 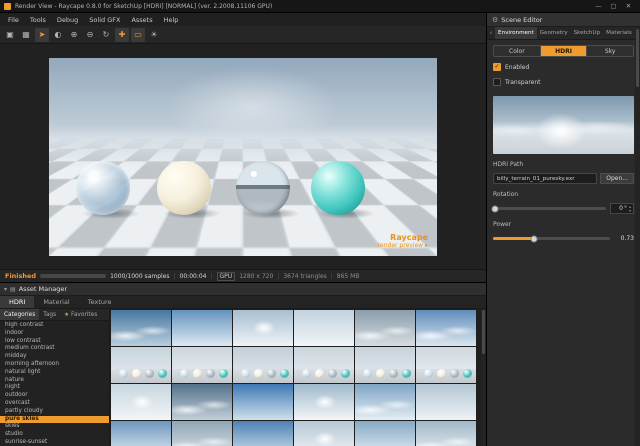 What do you see at coordinates (495, 208) in the screenshot?
I see `rotation-slider-handle` at bounding box center [495, 208].